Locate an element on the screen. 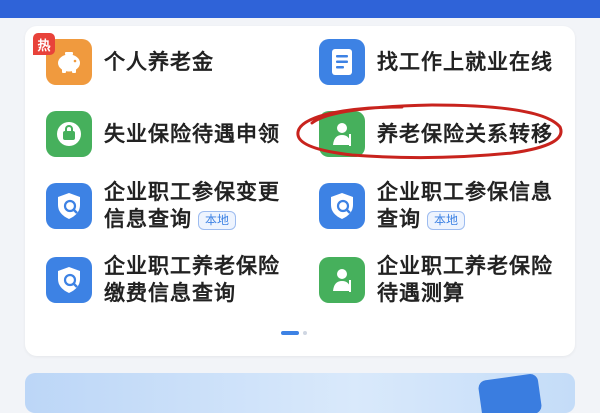  insurance-change-query-label: 企业职工参保变更 信息查询 本地 is located at coordinates (192, 206).